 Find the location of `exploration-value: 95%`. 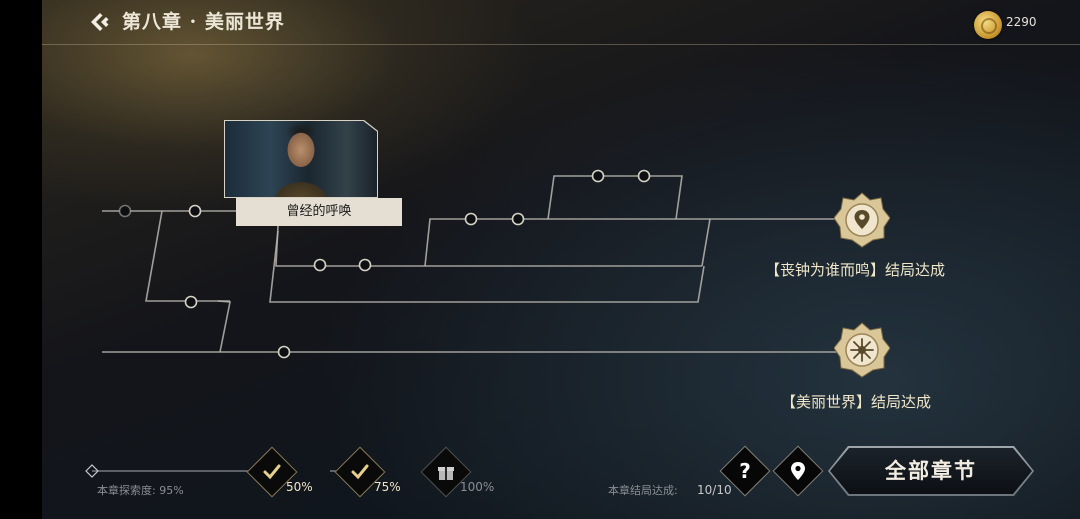

exploration-value: 95% is located at coordinates (171, 490).